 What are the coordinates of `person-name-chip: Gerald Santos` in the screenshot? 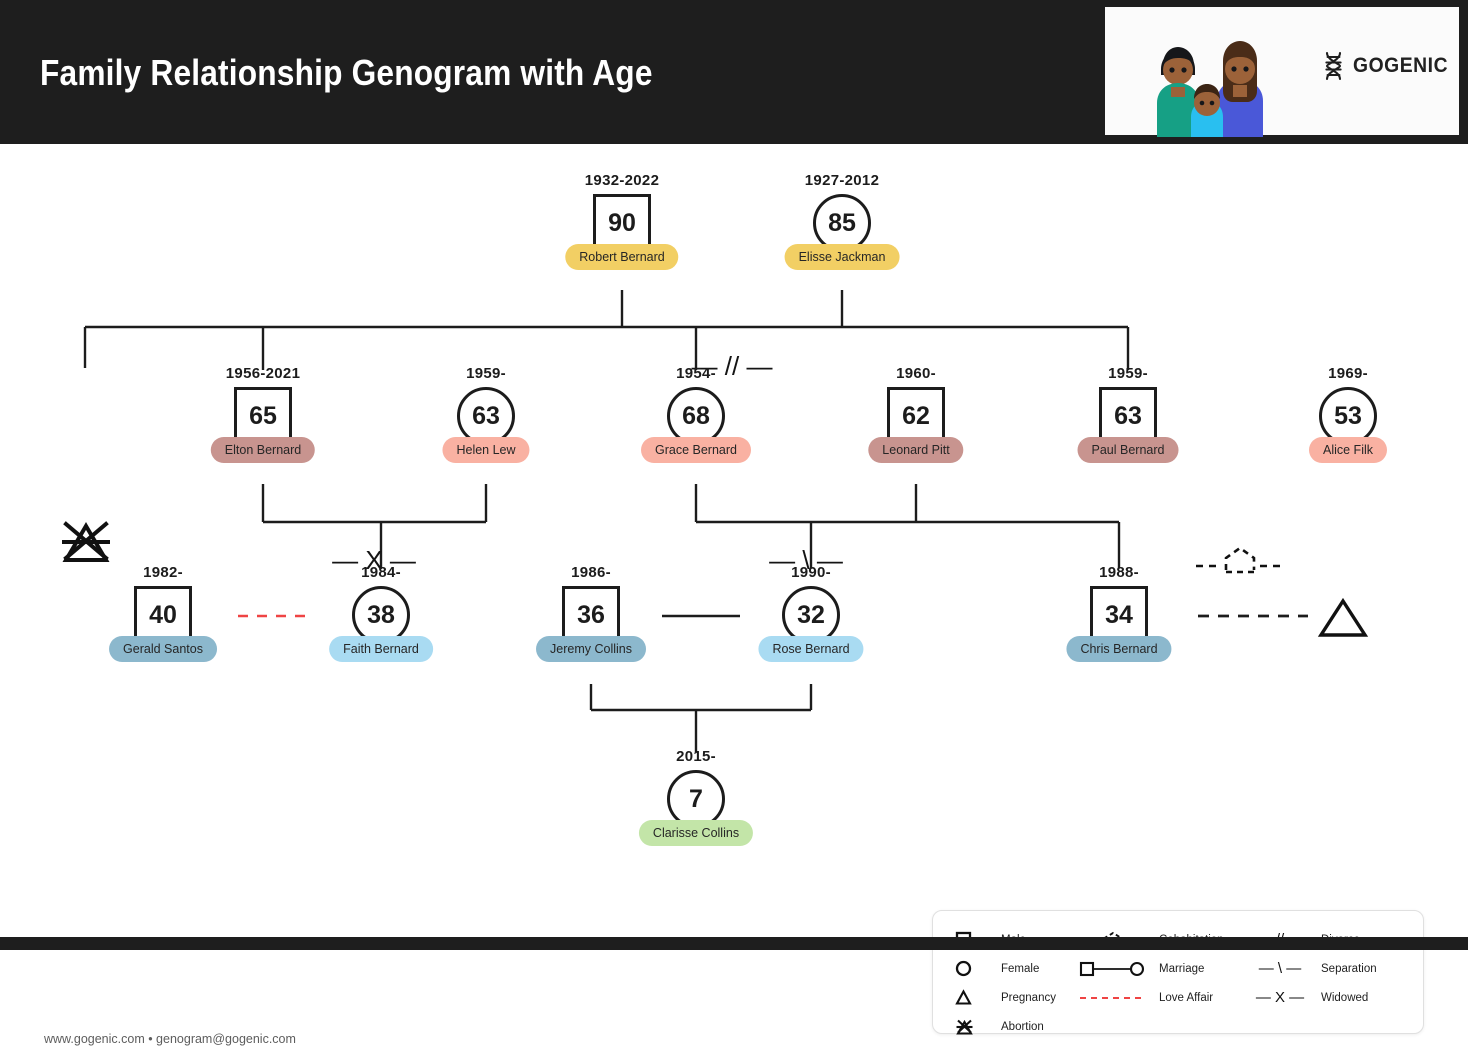 It's located at (163, 649).